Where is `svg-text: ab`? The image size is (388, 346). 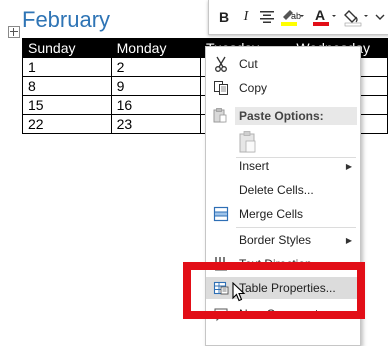
svg-text: ab is located at coordinates (296, 16).